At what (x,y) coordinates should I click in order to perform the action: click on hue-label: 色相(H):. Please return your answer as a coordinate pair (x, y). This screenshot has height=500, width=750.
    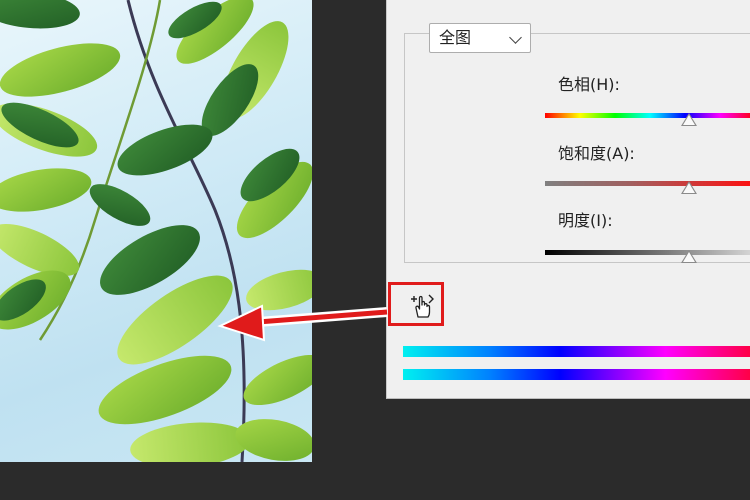
    Looking at the image, I should click on (589, 84).